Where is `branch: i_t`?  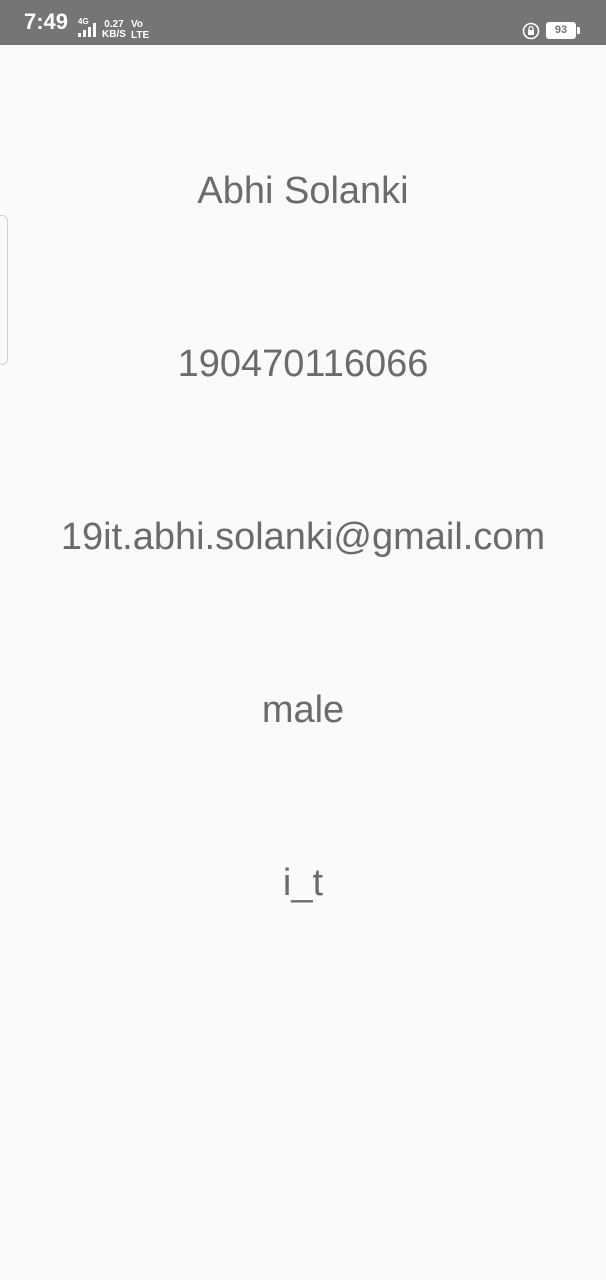 branch: i_t is located at coordinates (303, 883).